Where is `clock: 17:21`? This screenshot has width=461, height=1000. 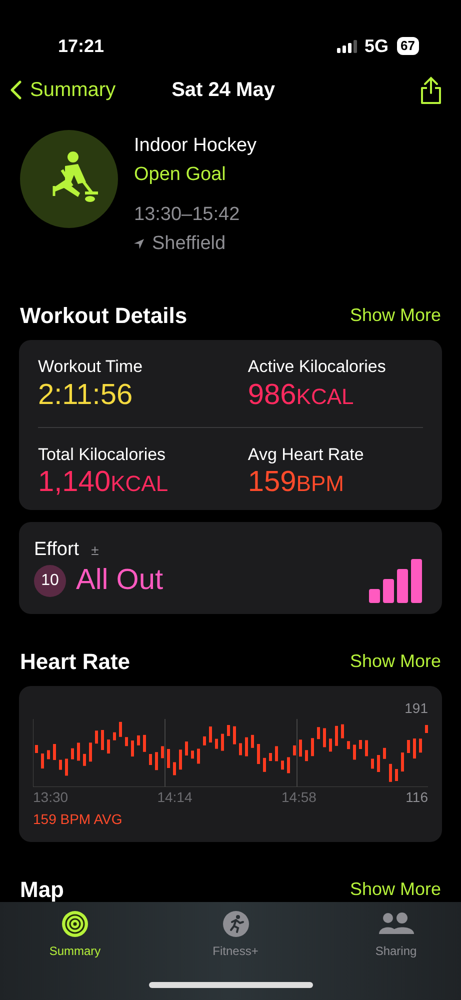
clock: 17:21 is located at coordinates (81, 46).